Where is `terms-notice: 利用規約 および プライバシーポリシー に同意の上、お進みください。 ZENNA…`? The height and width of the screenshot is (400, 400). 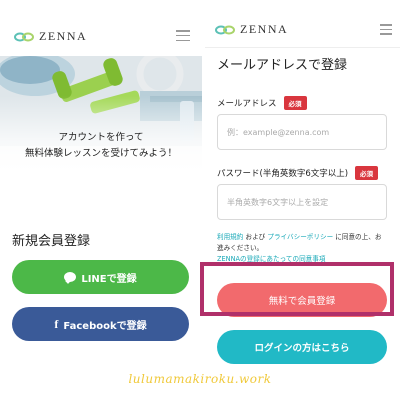 terms-notice: 利用規約 および プライバシーポリシー に同意の上、お進みください。 ZENNA… is located at coordinates (299, 248).